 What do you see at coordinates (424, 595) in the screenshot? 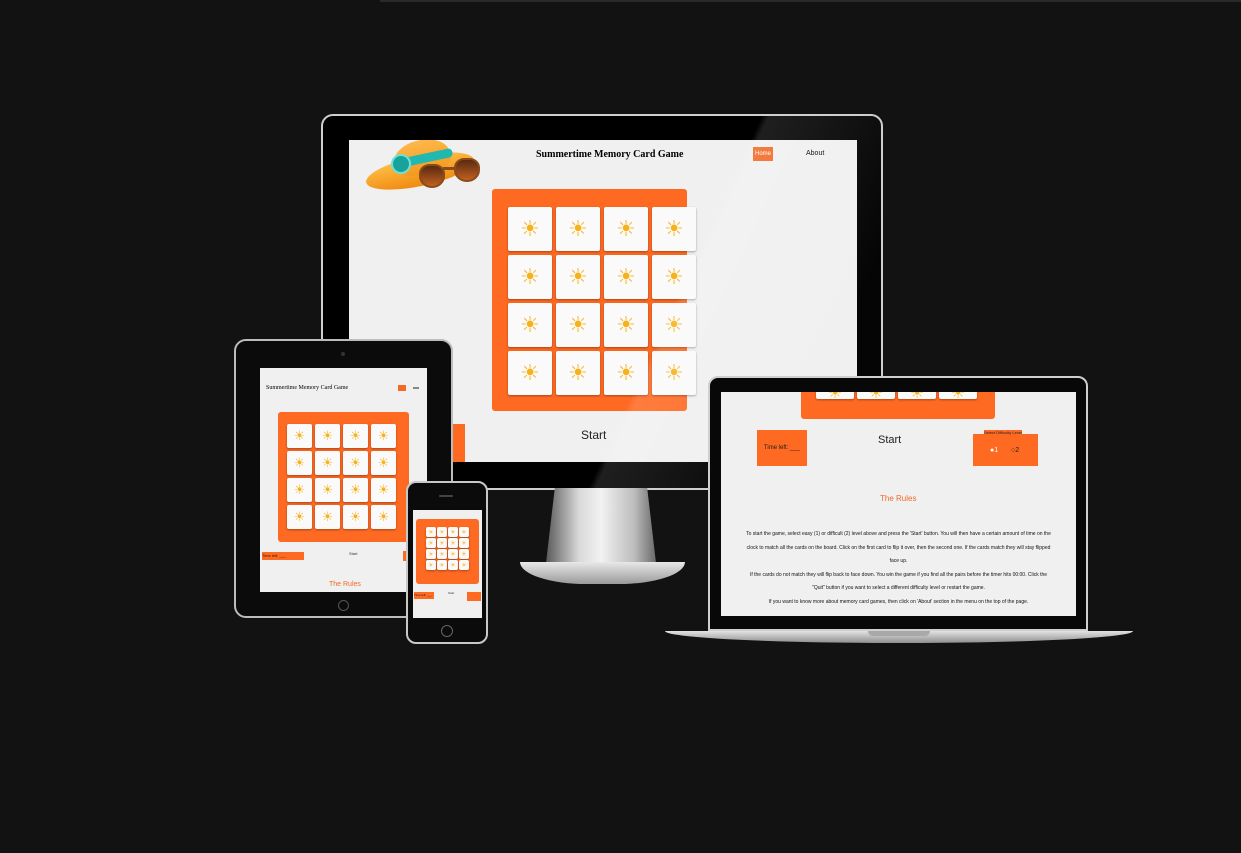
I see `time-left-panel: Time left: ___` at bounding box center [424, 595].